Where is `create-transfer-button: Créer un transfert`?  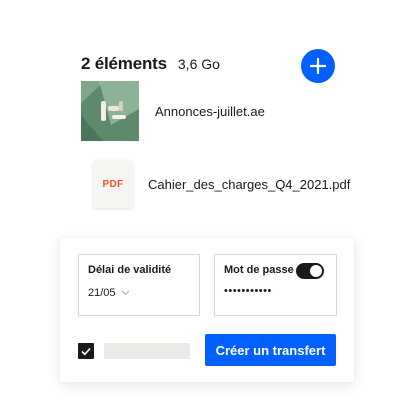 create-transfer-button: Créer un transfert is located at coordinates (270, 350).